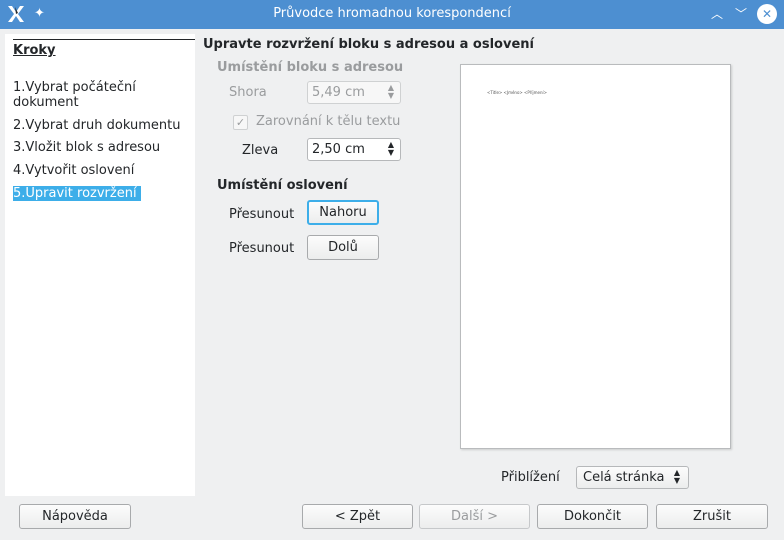 The image size is (784, 540). What do you see at coordinates (338, 92) in the screenshot?
I see `top-value: 5,49 cm` at bounding box center [338, 92].